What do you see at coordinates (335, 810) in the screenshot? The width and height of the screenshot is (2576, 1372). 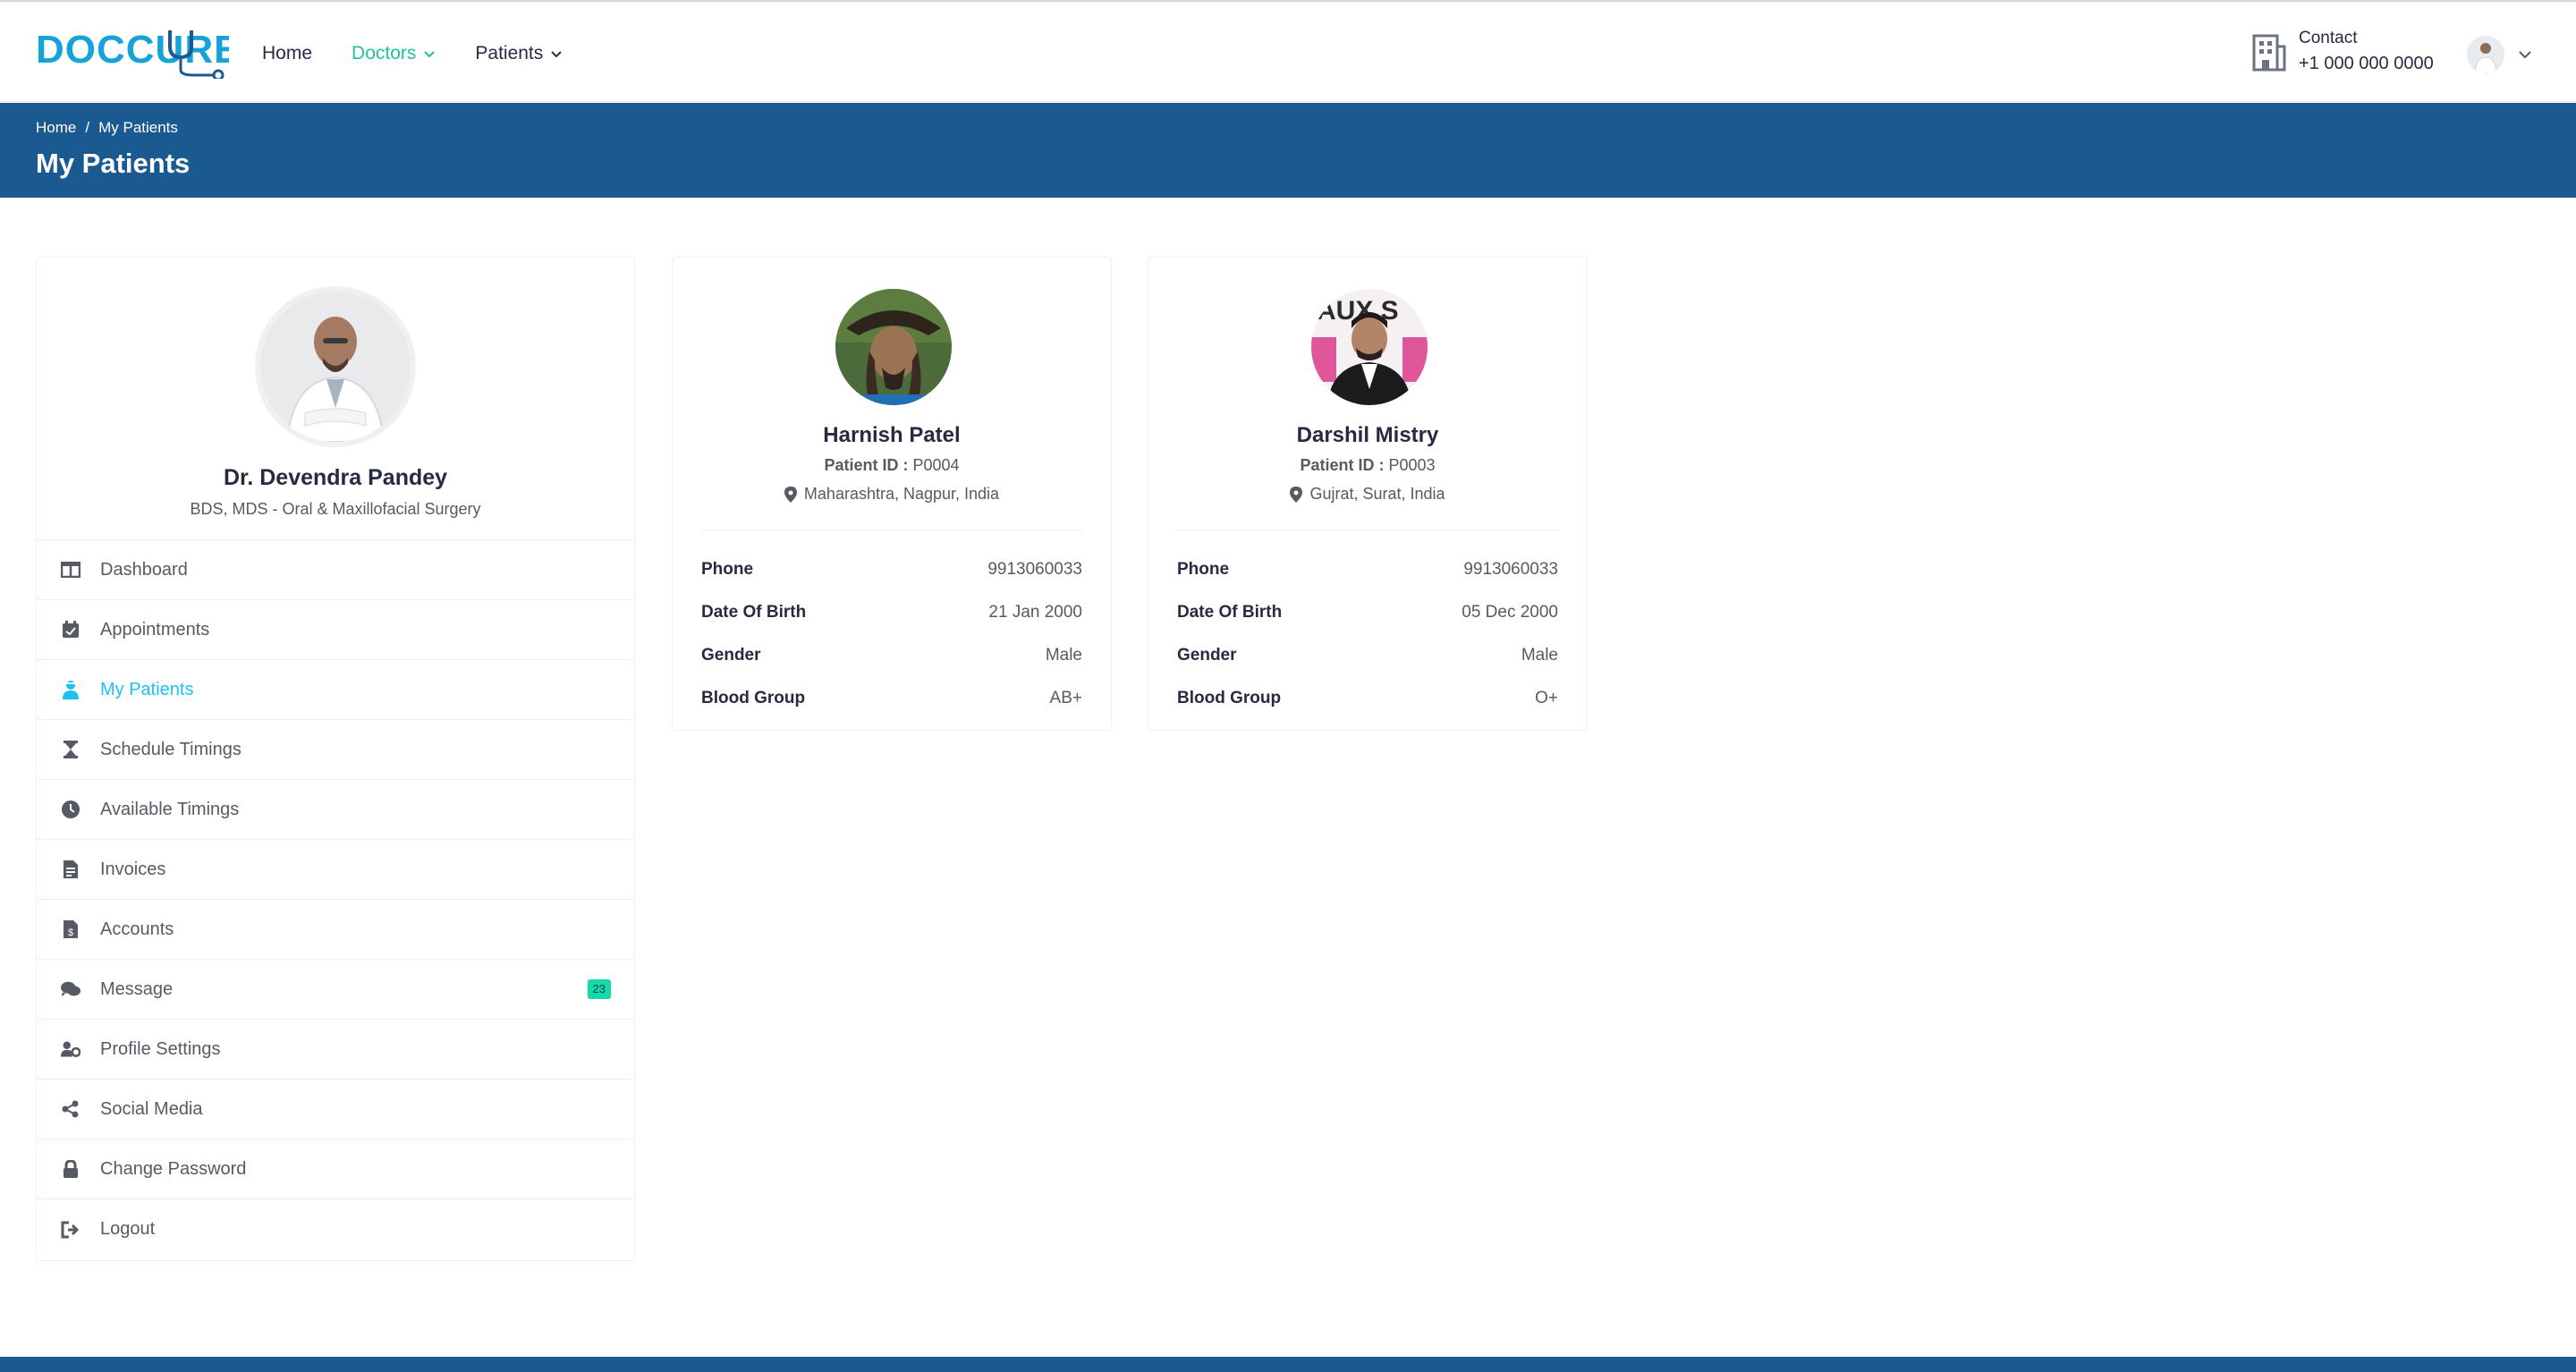 I see `sidebar-item-available-timings: Available Timings` at bounding box center [335, 810].